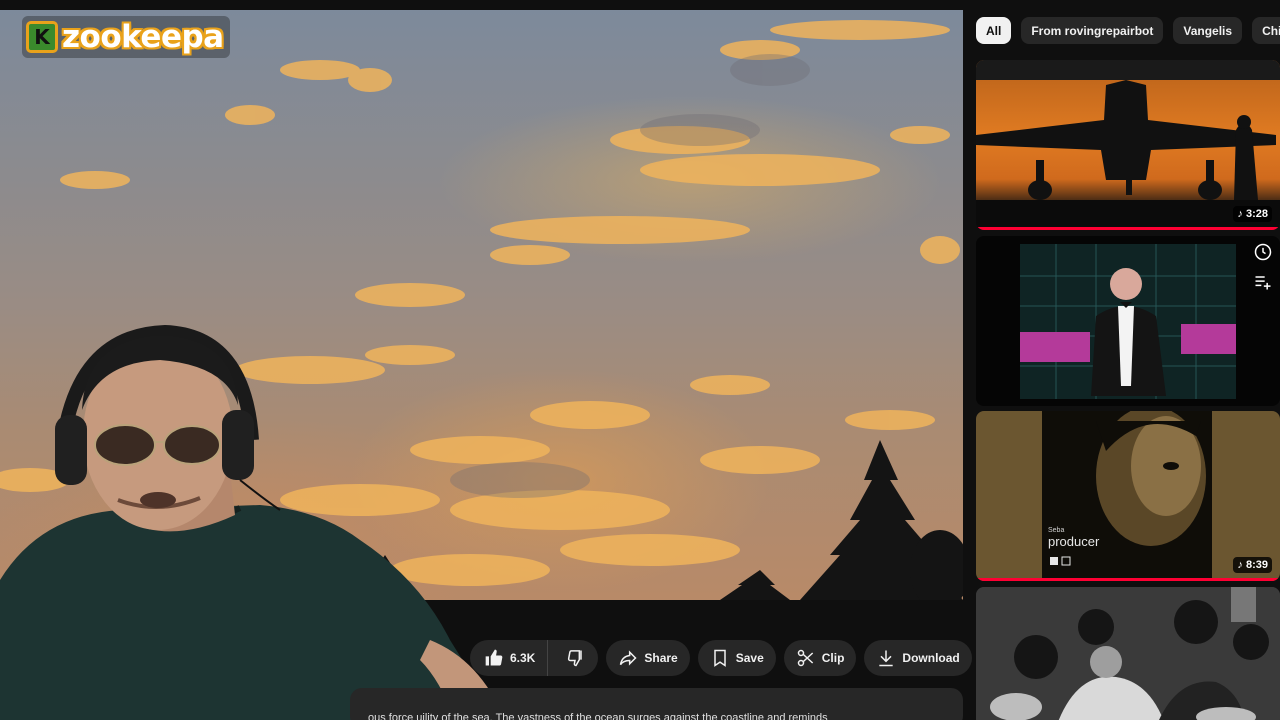 This screenshot has height=720, width=1280. What do you see at coordinates (820, 658) in the screenshot?
I see `clip-button: Clip` at bounding box center [820, 658].